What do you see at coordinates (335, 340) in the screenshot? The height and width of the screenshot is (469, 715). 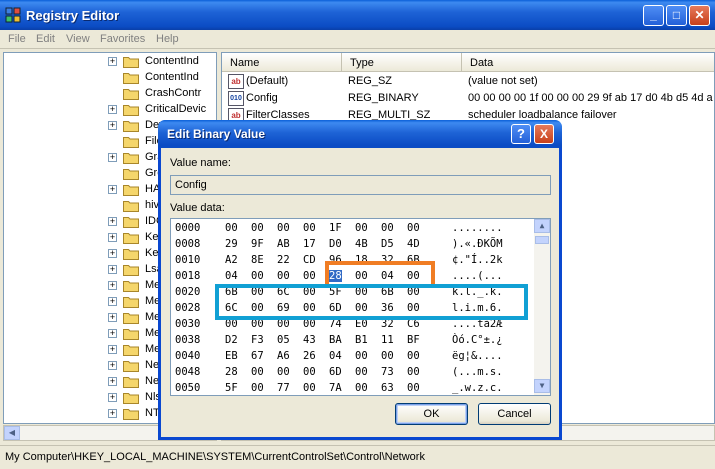 I see `hex-byte: BA` at bounding box center [335, 340].